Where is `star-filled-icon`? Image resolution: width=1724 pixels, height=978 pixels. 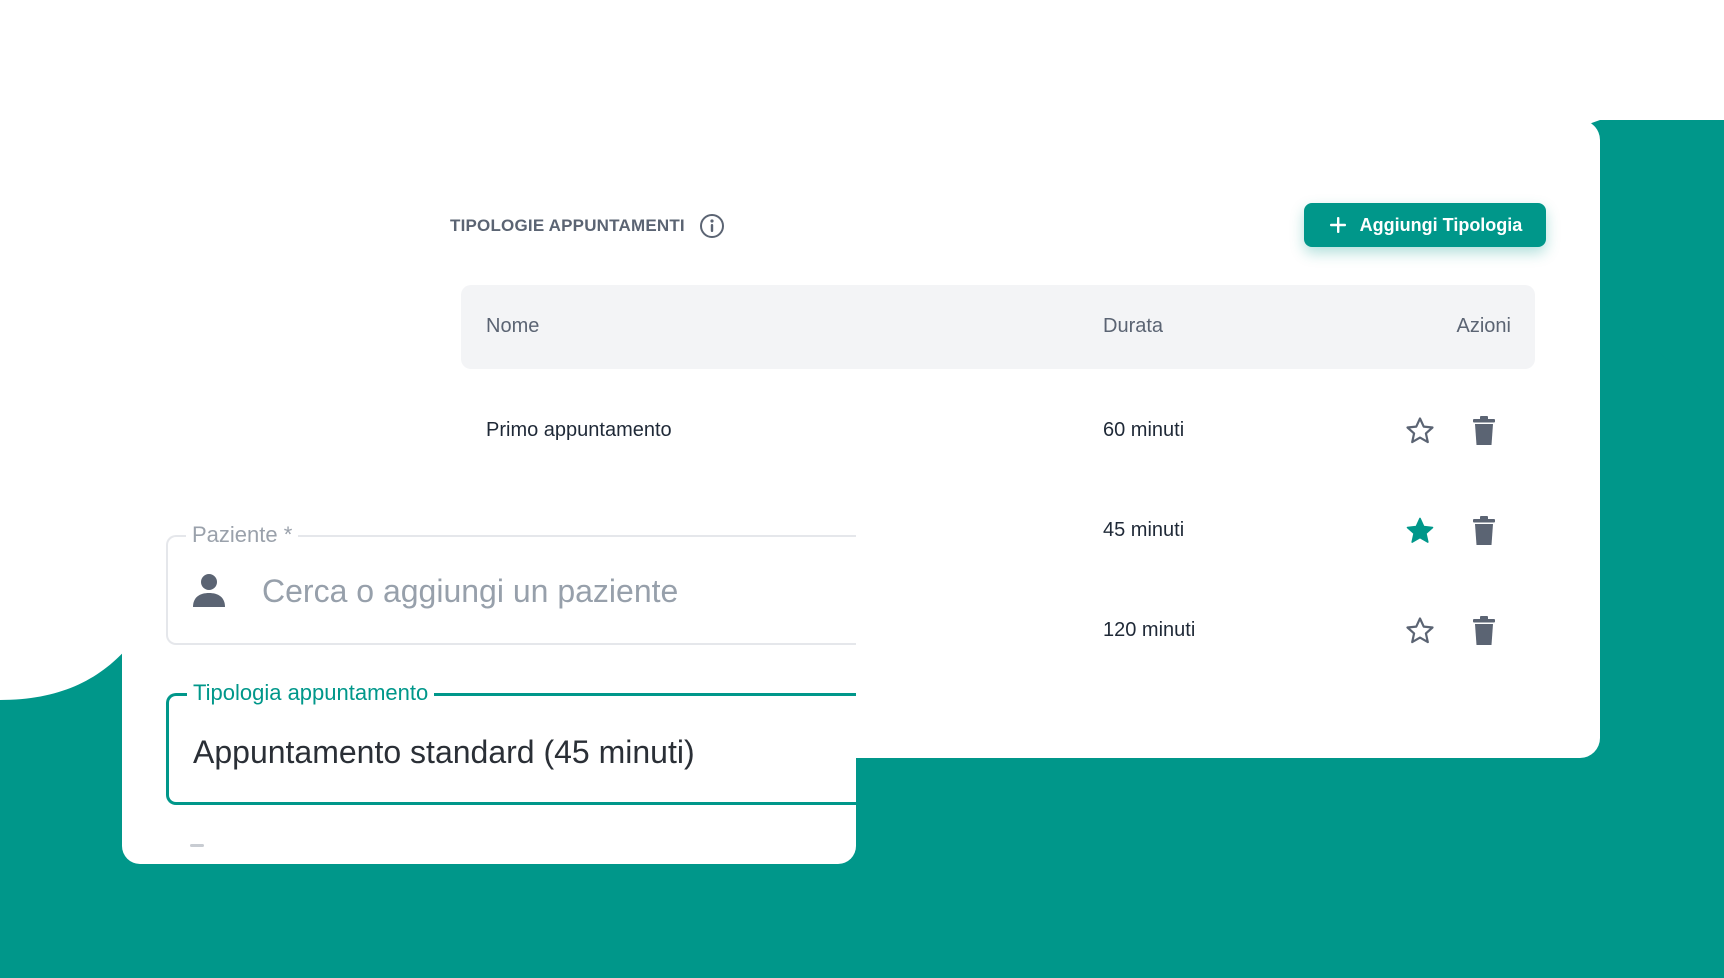
star-filled-icon is located at coordinates (1420, 531).